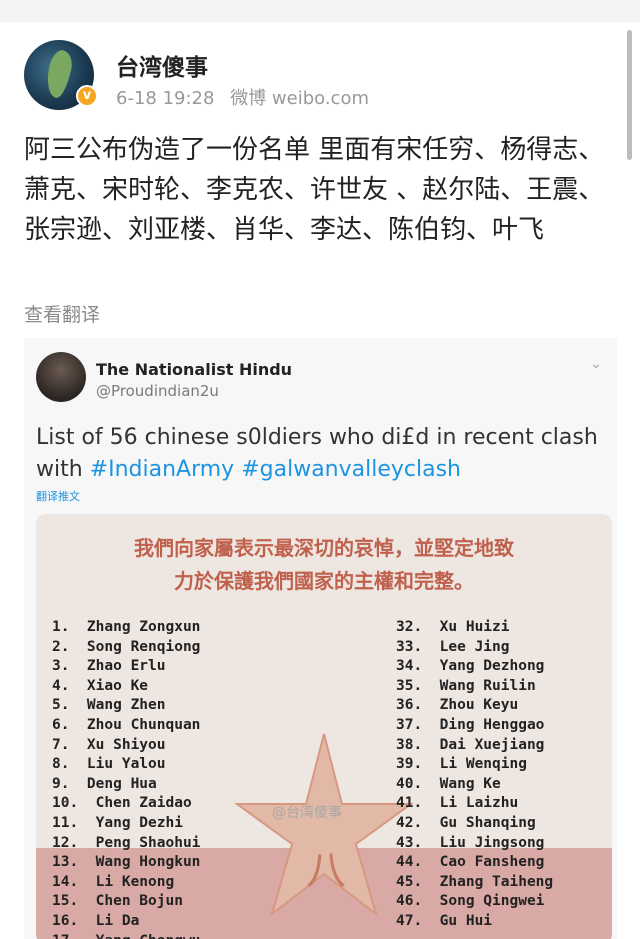 This screenshot has width=640, height=939. I want to click on heading-line-1: 我們向家屬表示最深切的哀悼，並堅定地致, so click(324, 548).